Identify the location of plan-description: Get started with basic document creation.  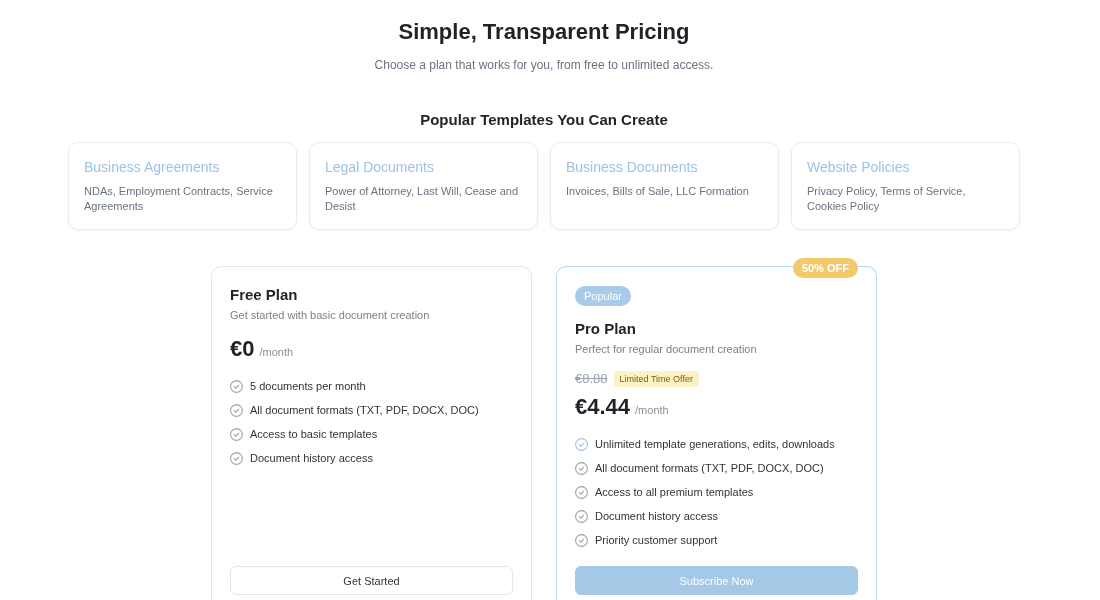
(330, 315).